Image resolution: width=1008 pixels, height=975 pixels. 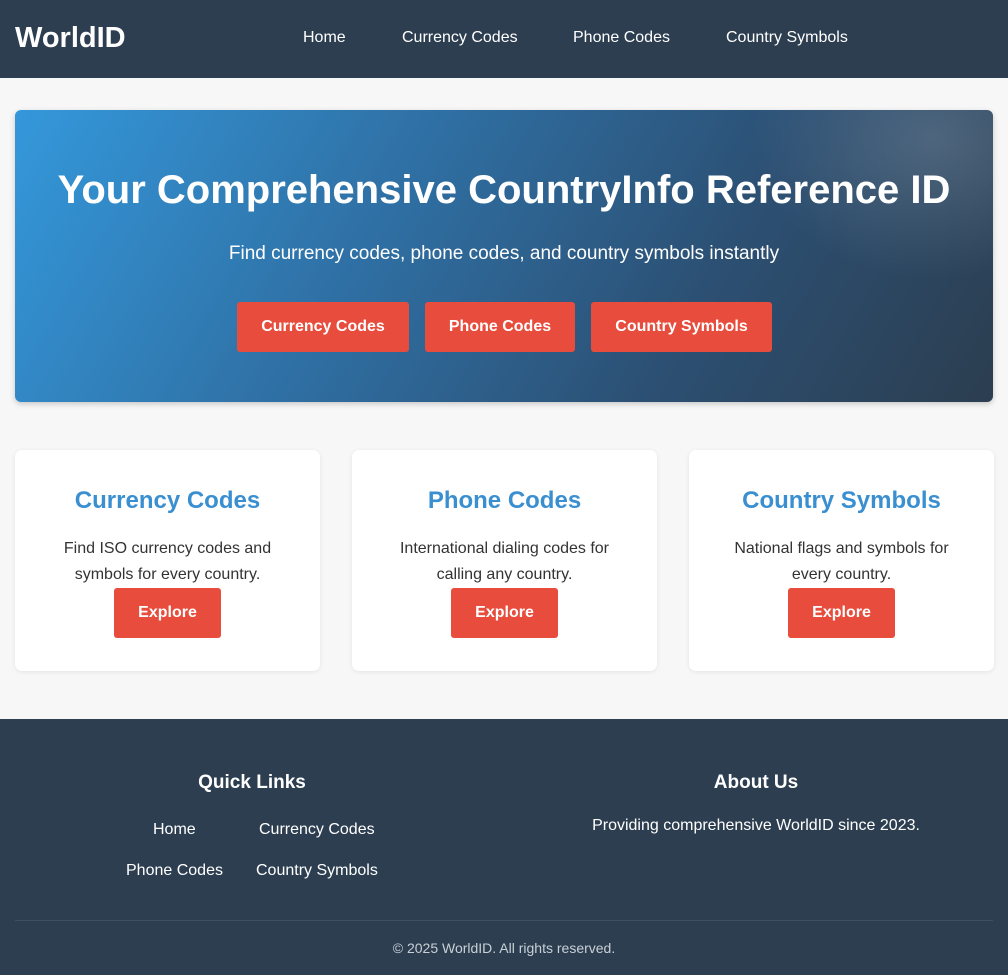 I want to click on footer-link-phone-codes: Phone Codes, so click(x=174, y=871).